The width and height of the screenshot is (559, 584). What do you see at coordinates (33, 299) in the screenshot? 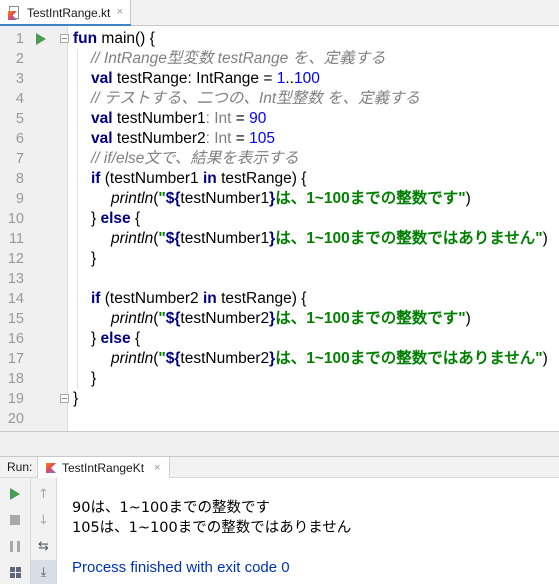
I see `line-number-row: 14` at bounding box center [33, 299].